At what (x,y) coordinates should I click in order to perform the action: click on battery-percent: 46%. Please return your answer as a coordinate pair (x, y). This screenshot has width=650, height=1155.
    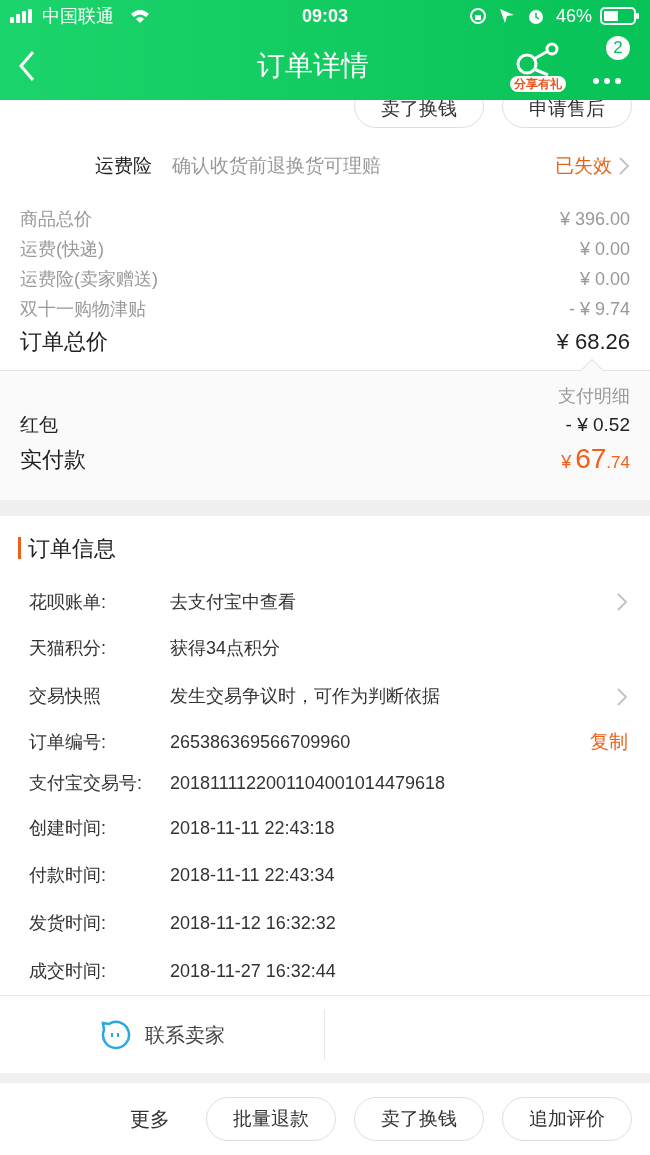
    Looking at the image, I should click on (573, 16).